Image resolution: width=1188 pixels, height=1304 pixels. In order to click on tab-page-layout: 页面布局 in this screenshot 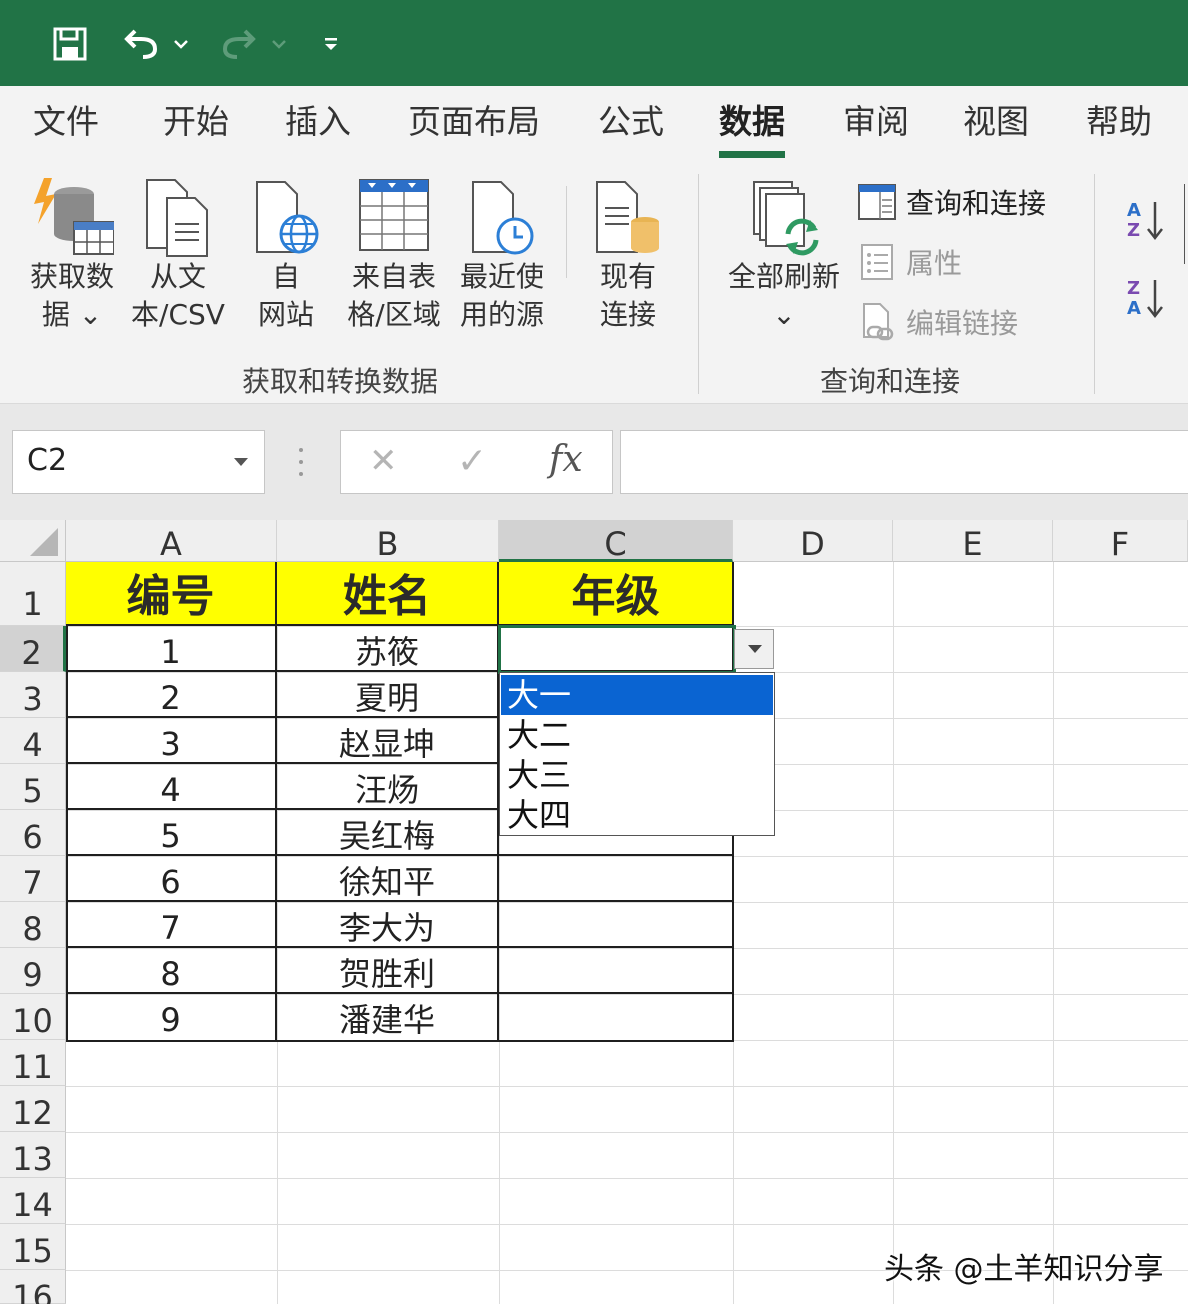, I will do `click(474, 125)`.